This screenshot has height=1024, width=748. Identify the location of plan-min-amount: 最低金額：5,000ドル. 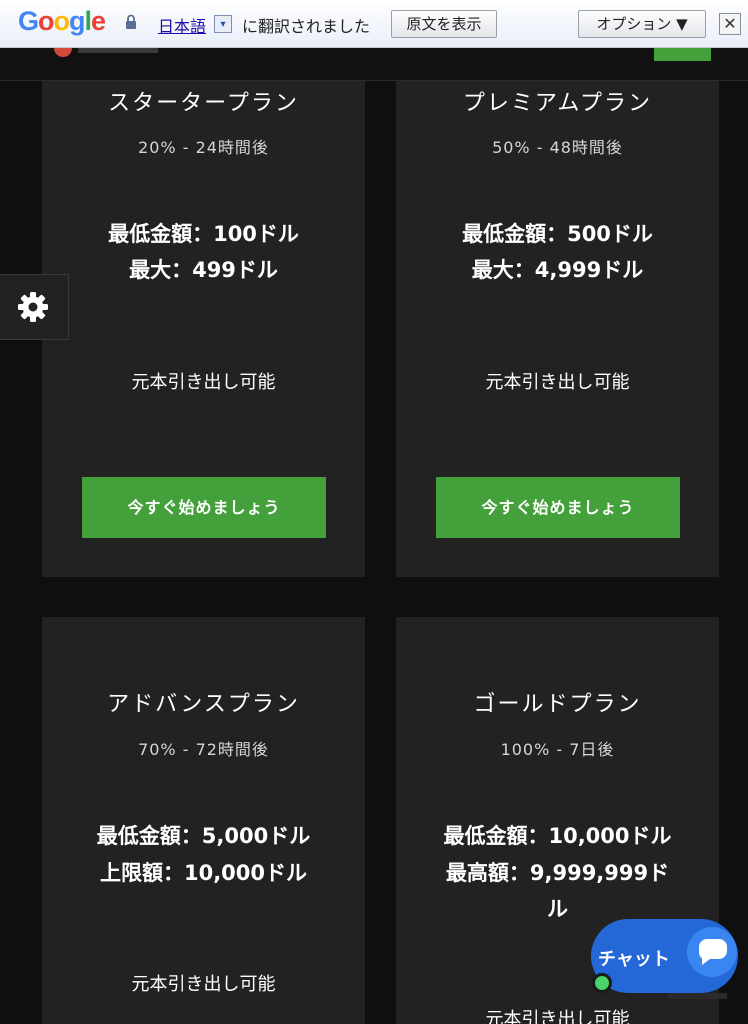
(203, 836).